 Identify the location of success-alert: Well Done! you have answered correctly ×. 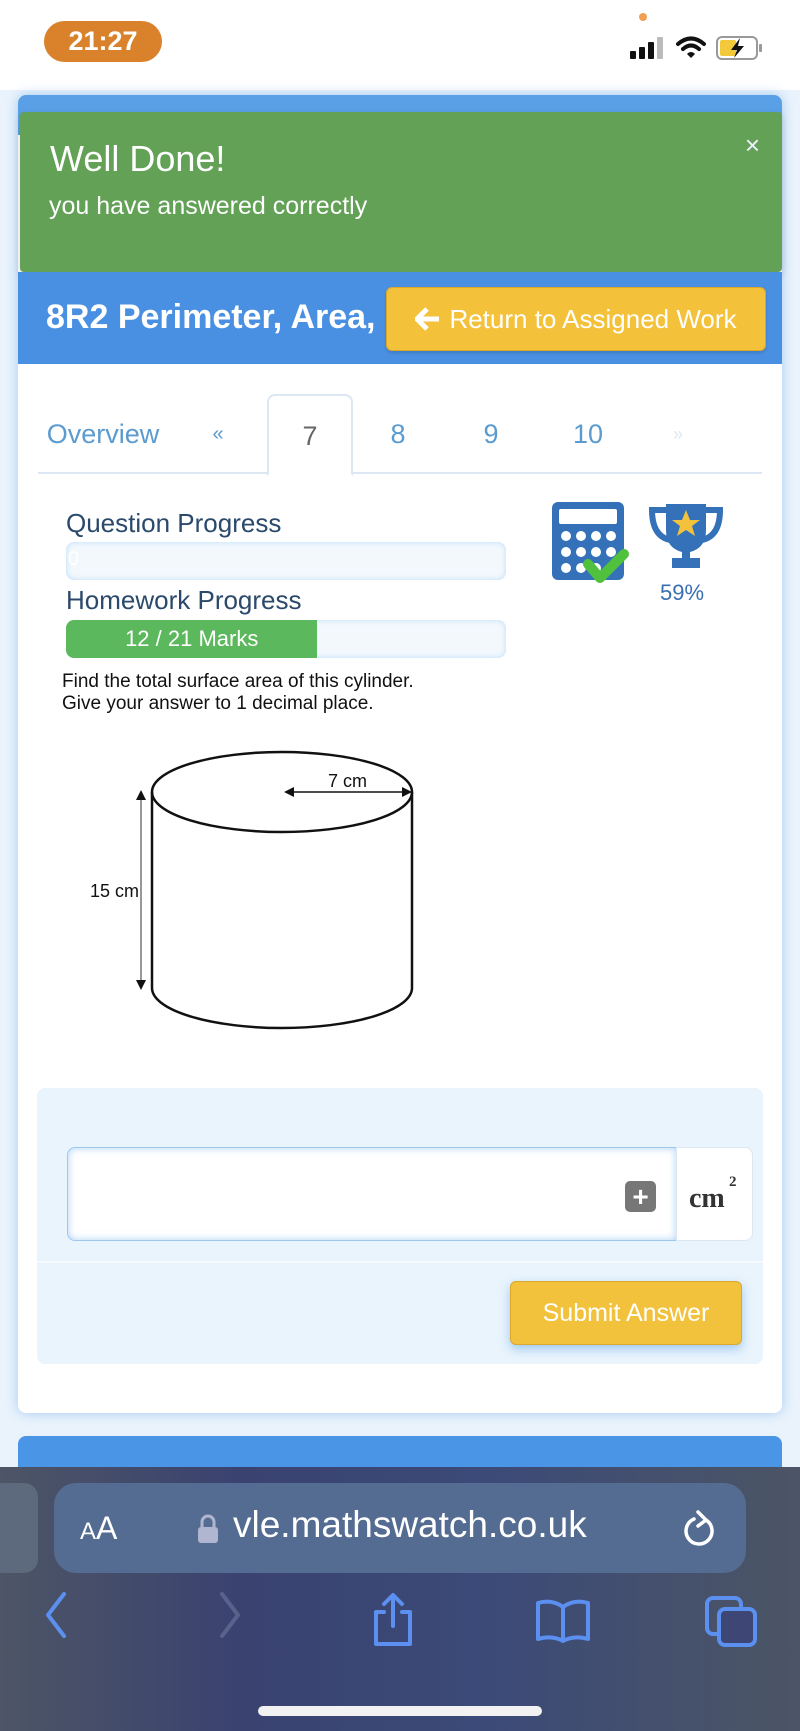
(401, 192).